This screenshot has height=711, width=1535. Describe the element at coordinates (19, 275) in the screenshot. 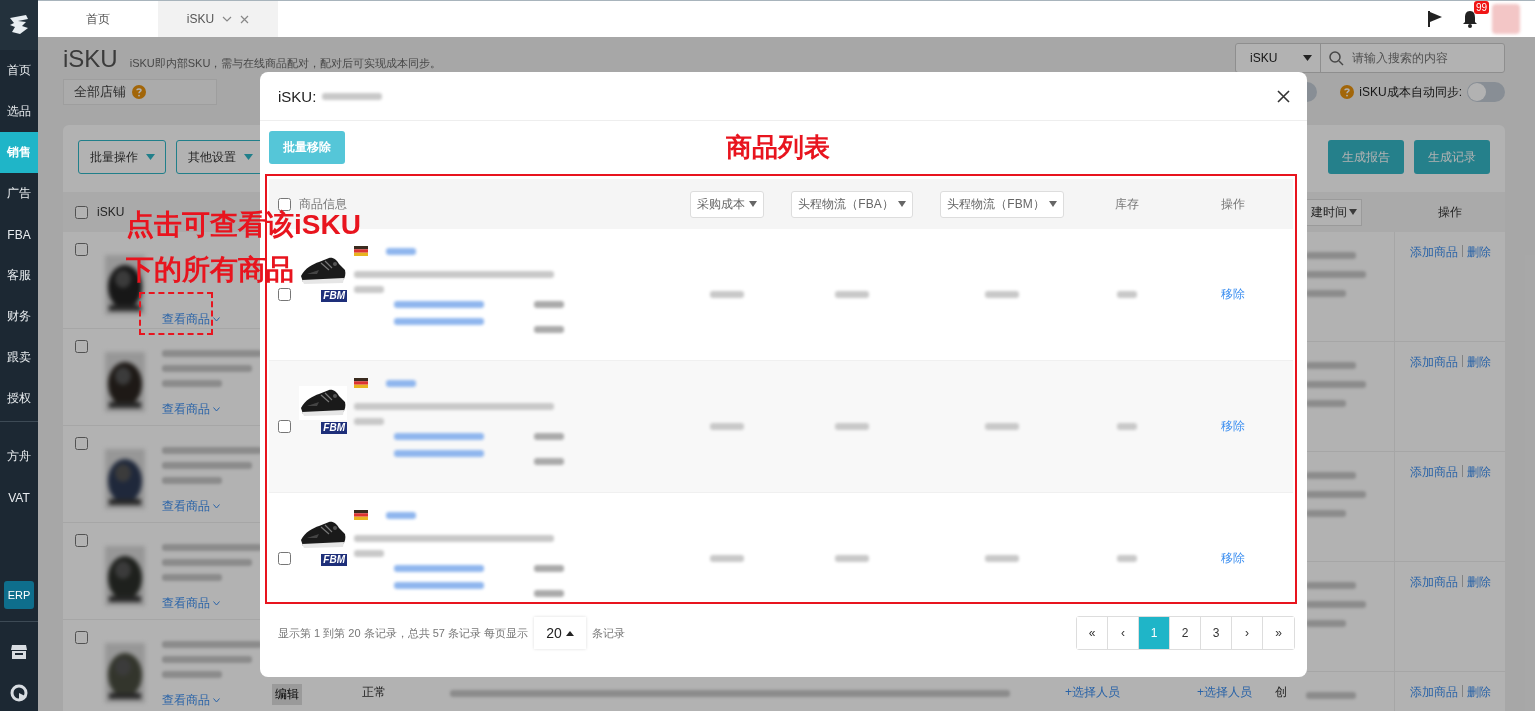

I see `sidebar-item: 客服` at that location.